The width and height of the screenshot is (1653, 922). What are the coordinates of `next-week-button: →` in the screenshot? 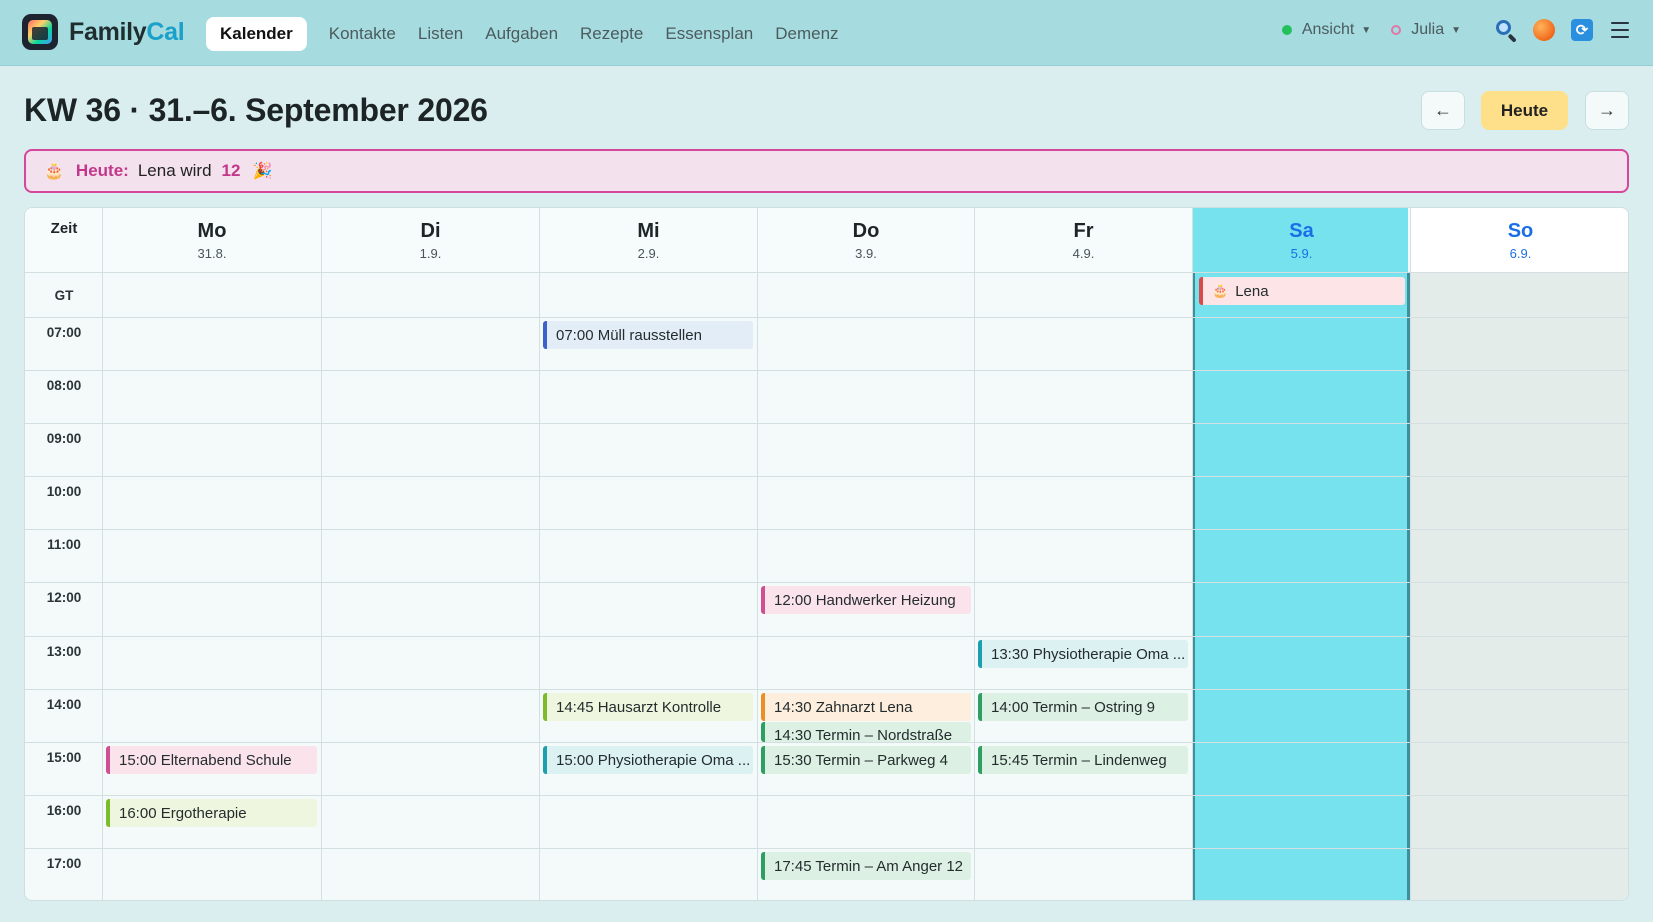 It's located at (1607, 110).